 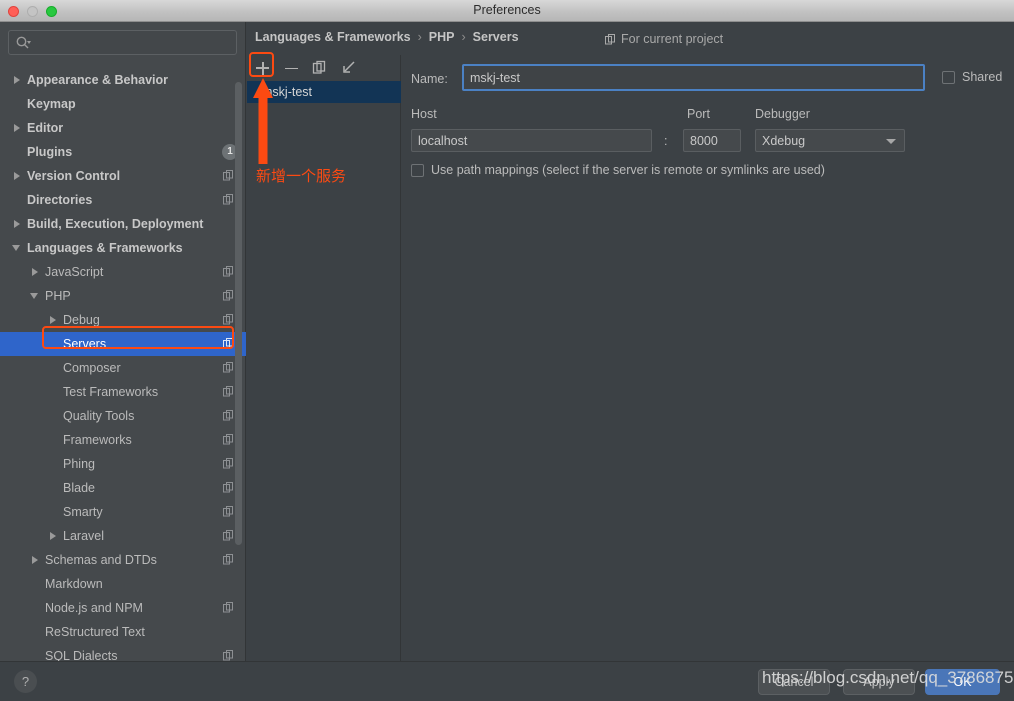 I want to click on search-box, so click(x=122, y=42).